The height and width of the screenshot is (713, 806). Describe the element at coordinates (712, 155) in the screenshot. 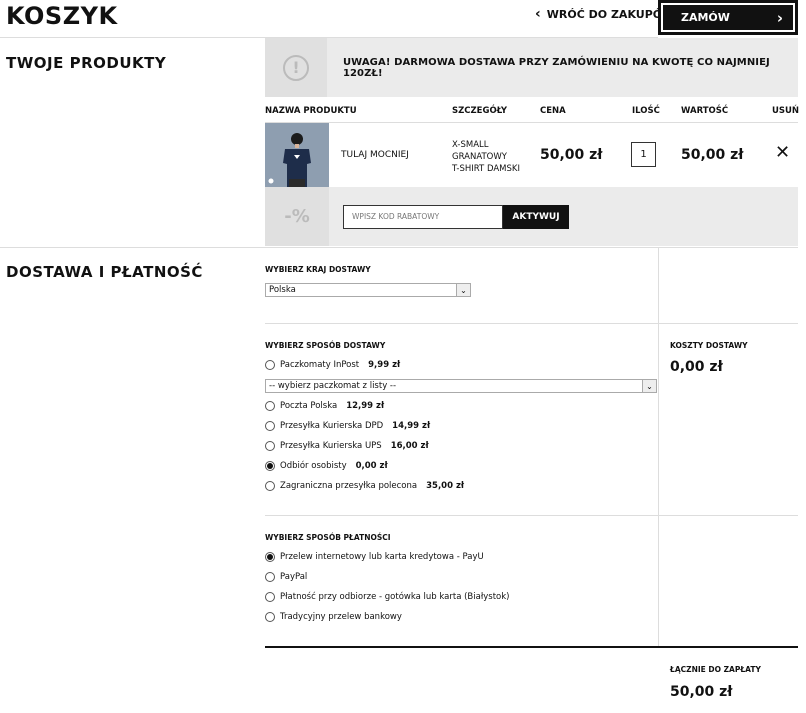

I see `product-value: 50,00 zł` at that location.